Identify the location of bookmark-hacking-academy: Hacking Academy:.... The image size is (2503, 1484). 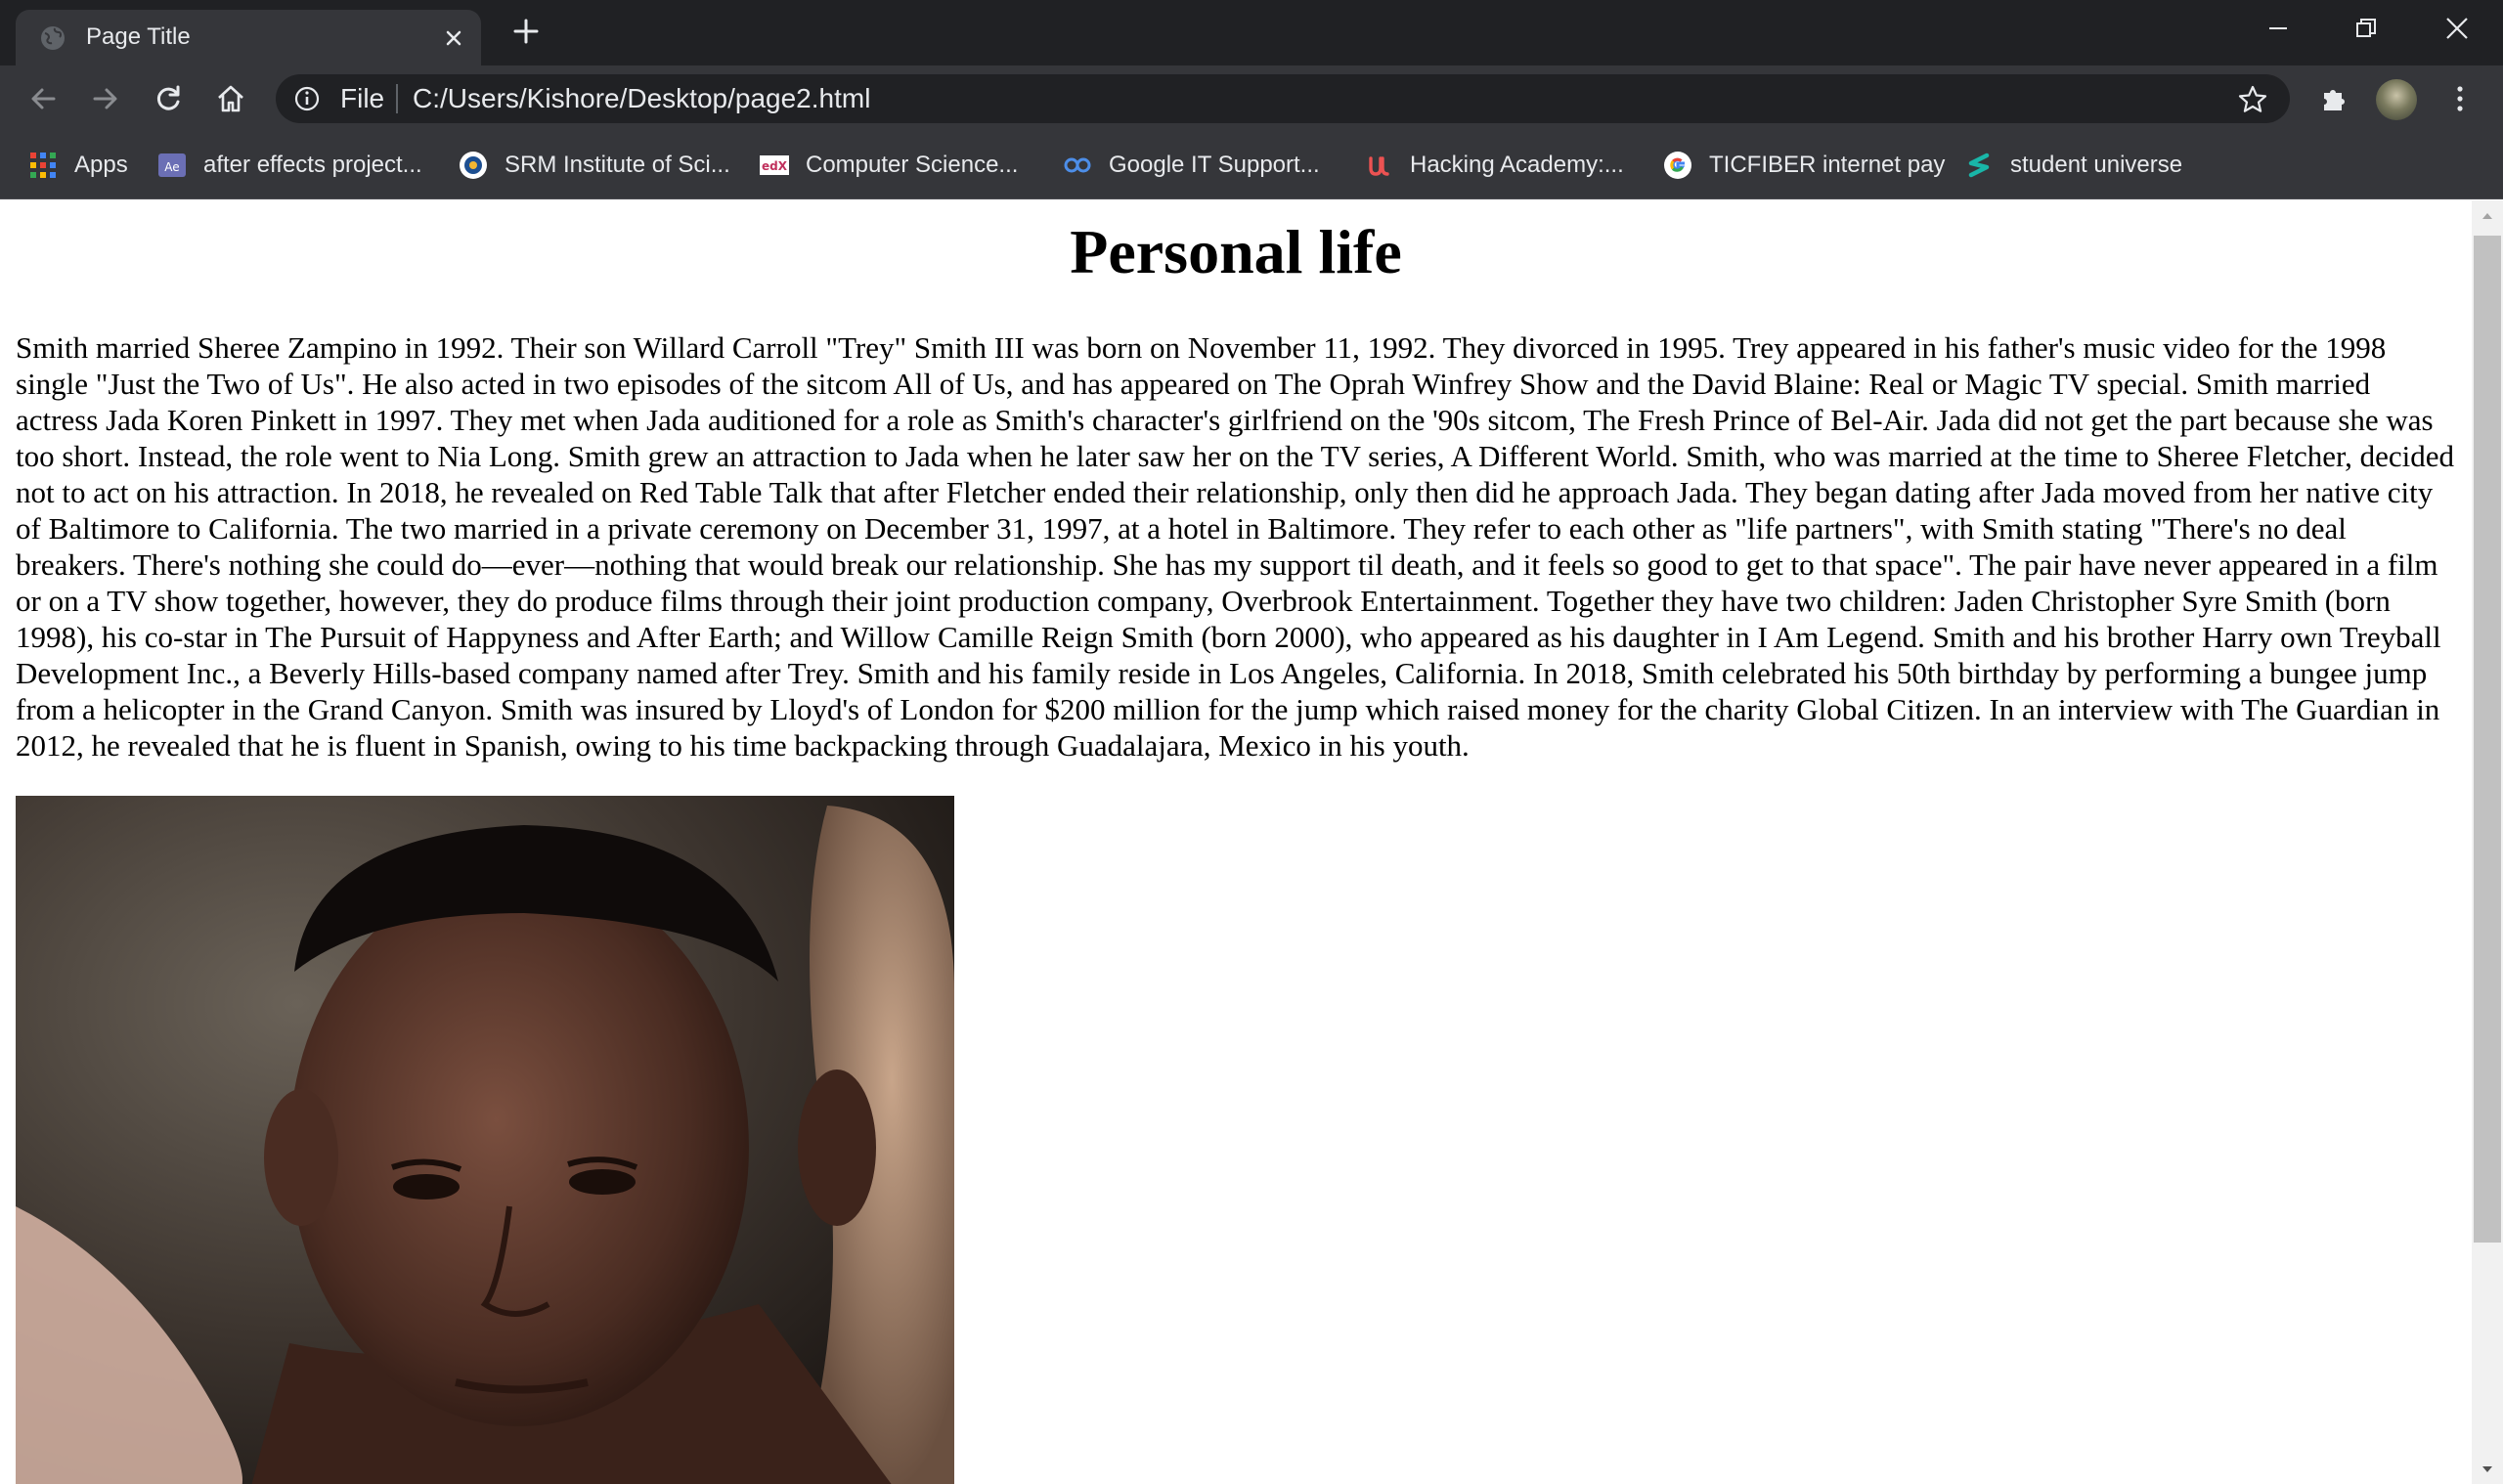
(1493, 165).